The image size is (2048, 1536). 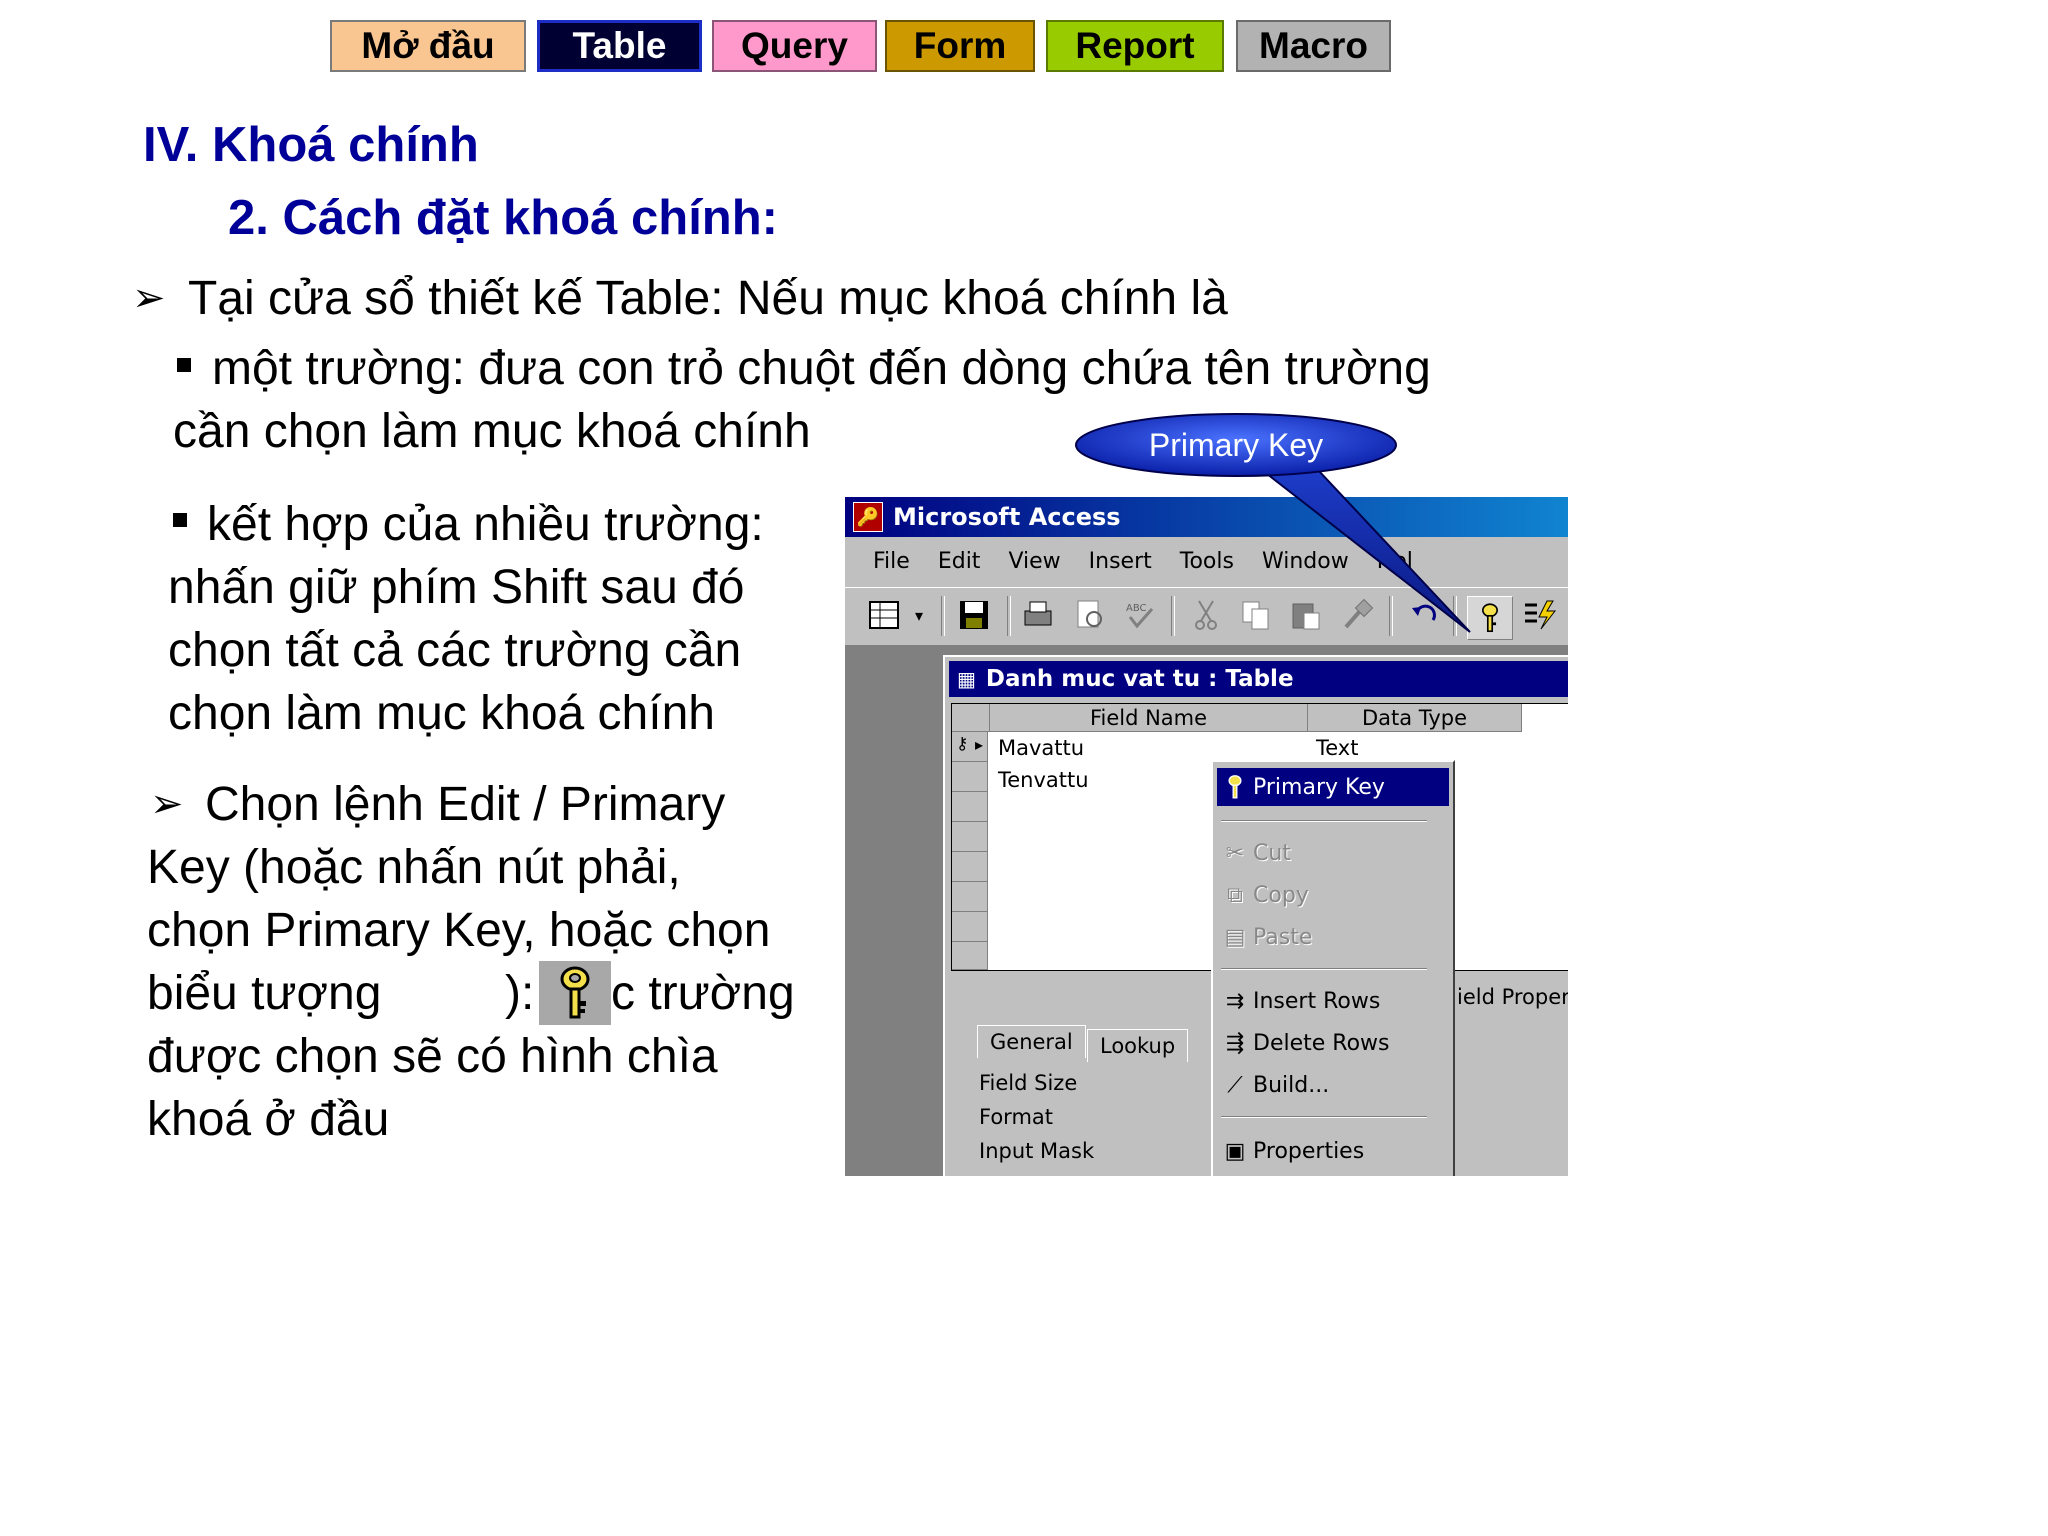 I want to click on ctx-label: Copy, so click(x=1281, y=895).